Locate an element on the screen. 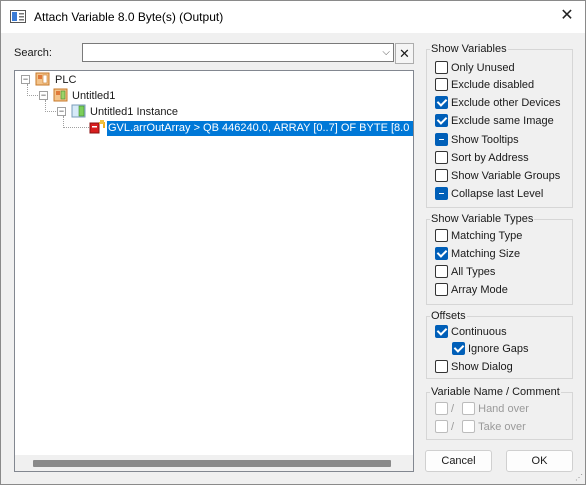 Image resolution: width=586 pixels, height=485 pixels. option-label: Continuous is located at coordinates (479, 332).